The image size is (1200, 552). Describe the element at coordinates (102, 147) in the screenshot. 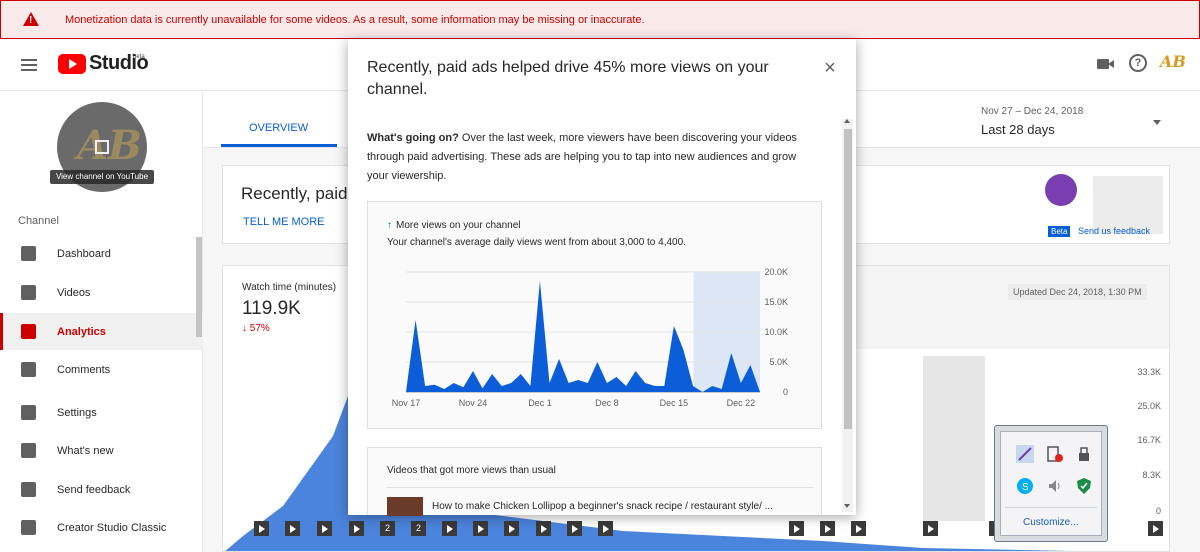

I see `external-link-icon` at that location.